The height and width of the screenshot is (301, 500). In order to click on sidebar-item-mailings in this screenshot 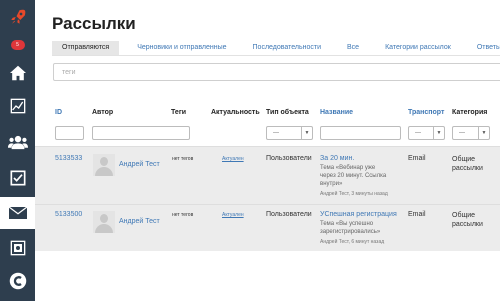, I will do `click(17, 213)`.